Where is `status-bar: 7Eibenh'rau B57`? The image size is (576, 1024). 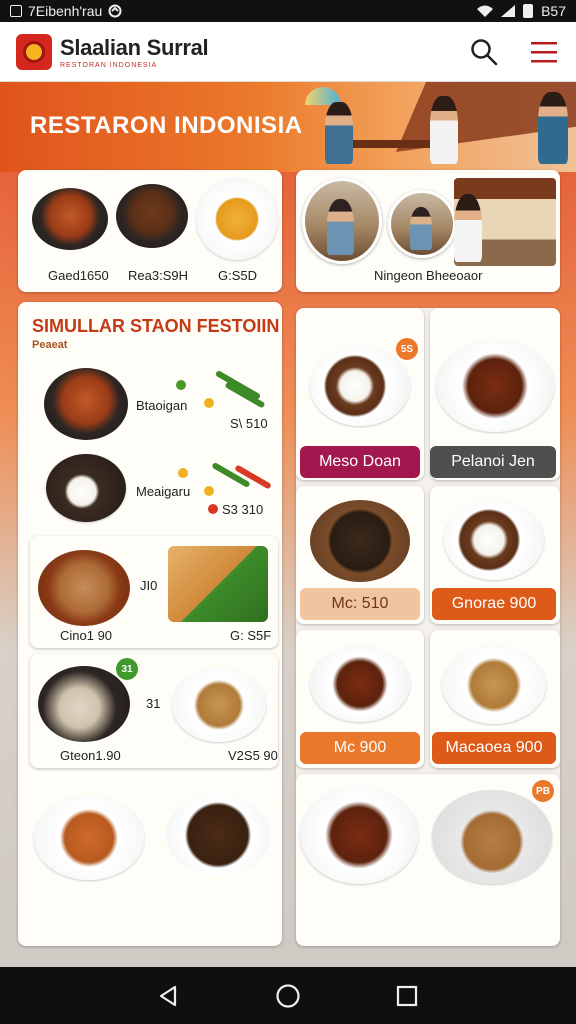 status-bar: 7Eibenh'rau B57 is located at coordinates (288, 11).